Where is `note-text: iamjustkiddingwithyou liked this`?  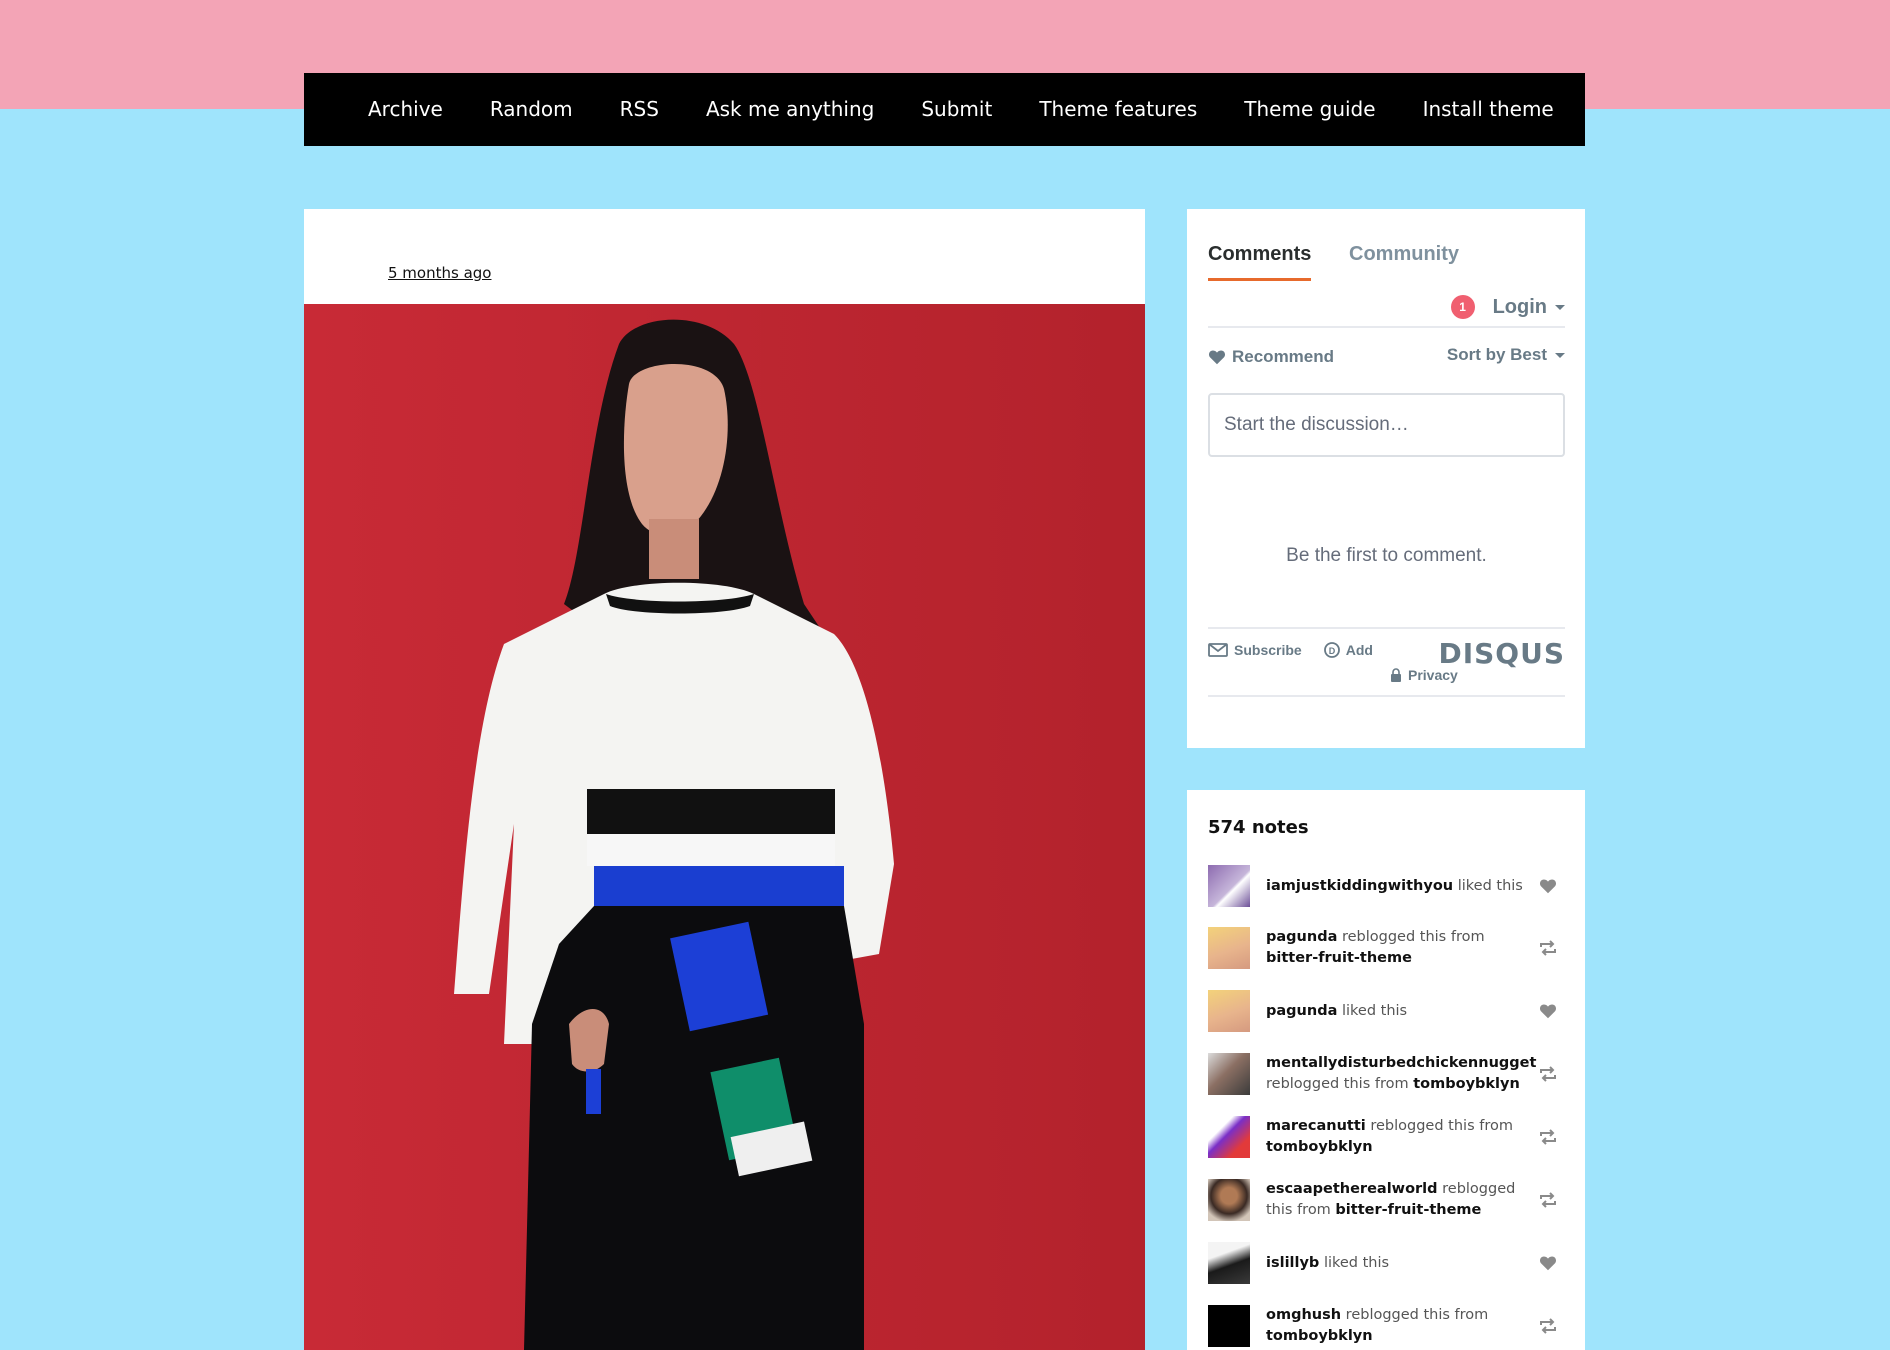 note-text: iamjustkiddingwithyou liked this is located at coordinates (1396, 886).